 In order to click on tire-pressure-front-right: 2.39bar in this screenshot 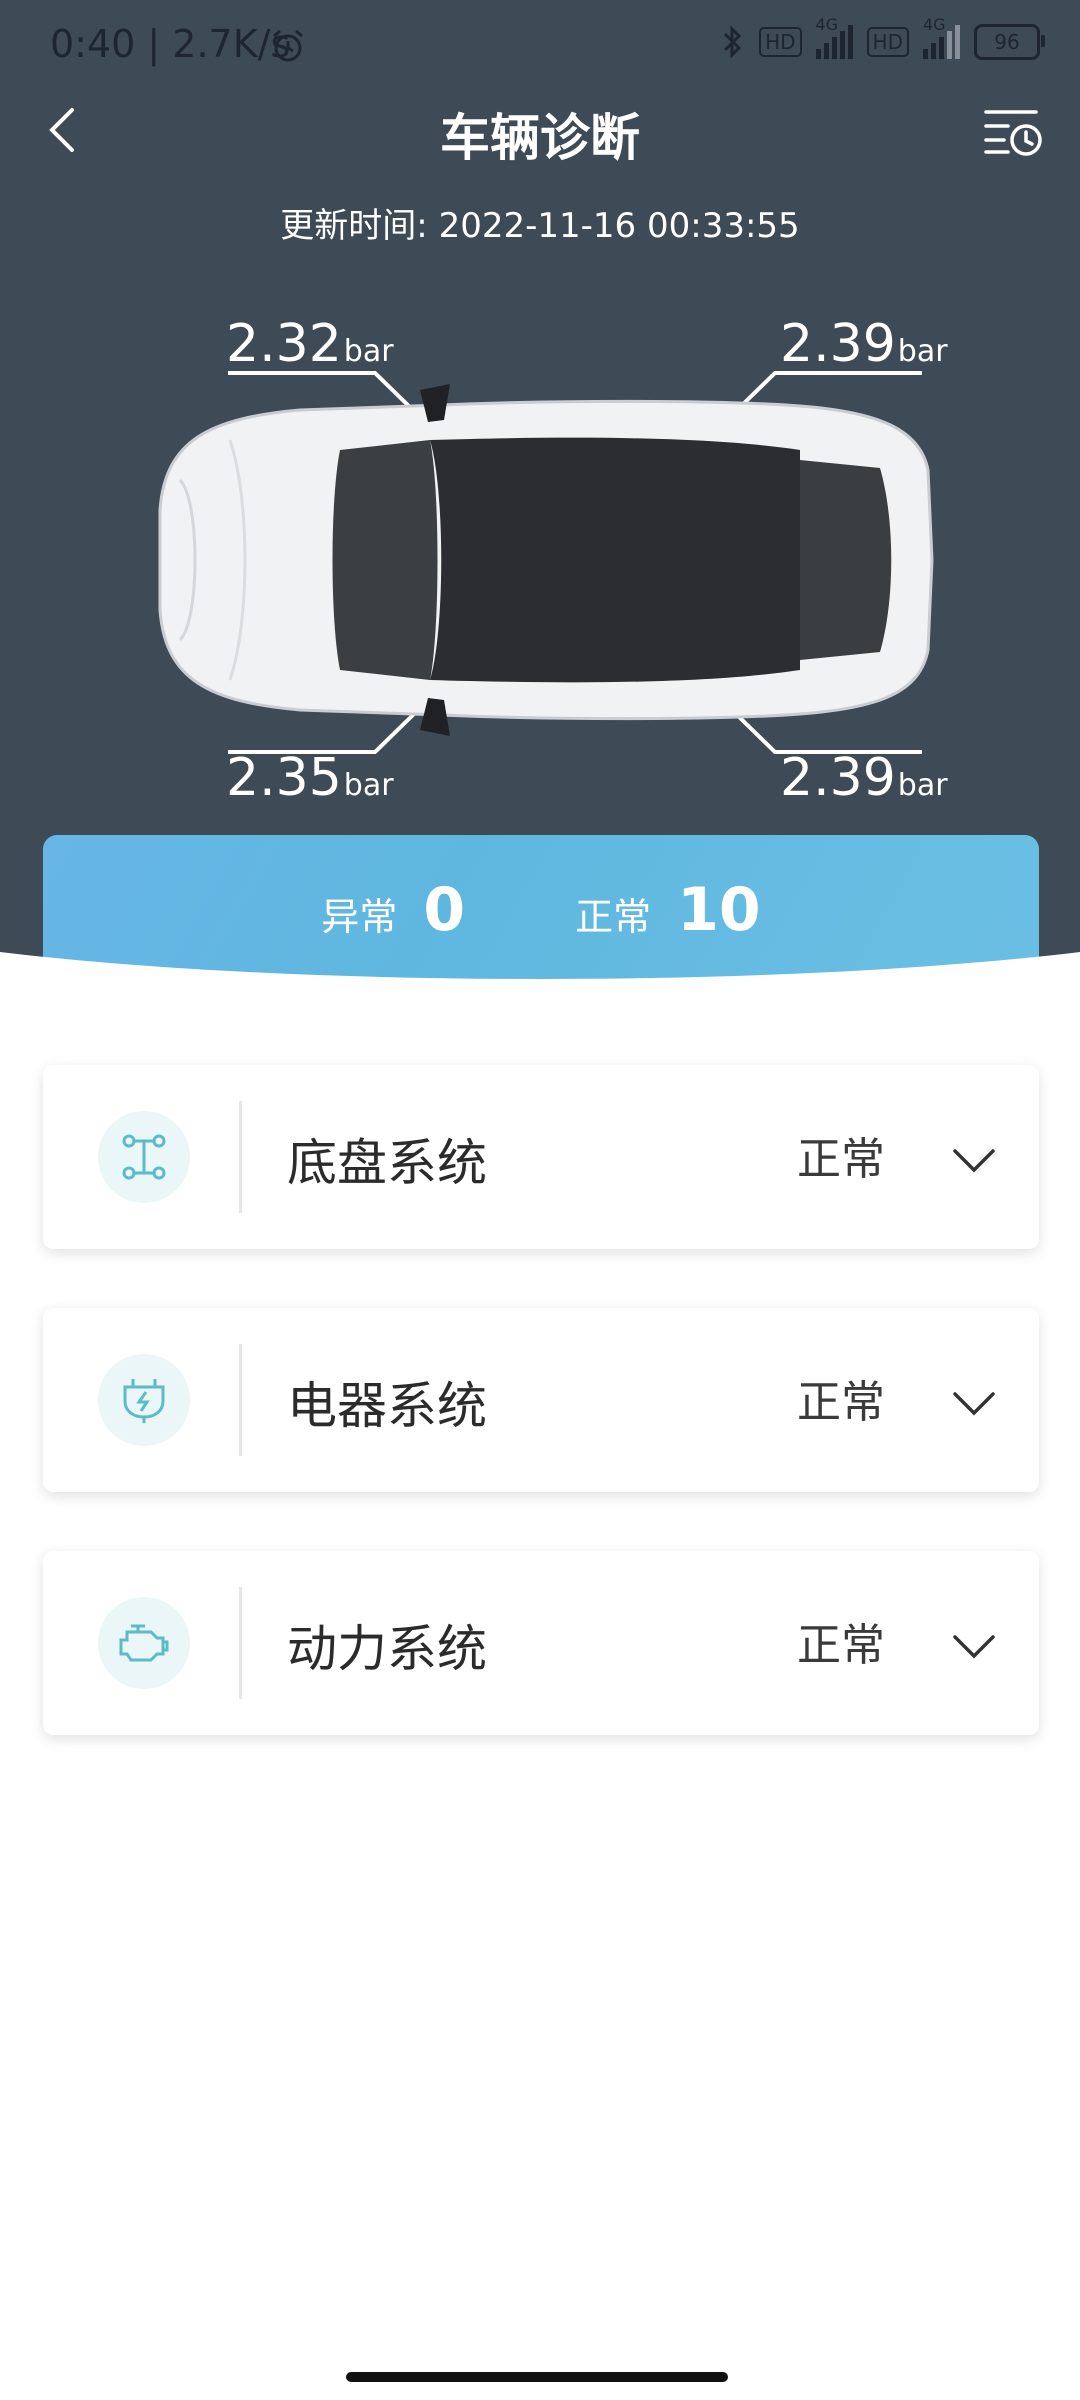, I will do `click(864, 344)`.